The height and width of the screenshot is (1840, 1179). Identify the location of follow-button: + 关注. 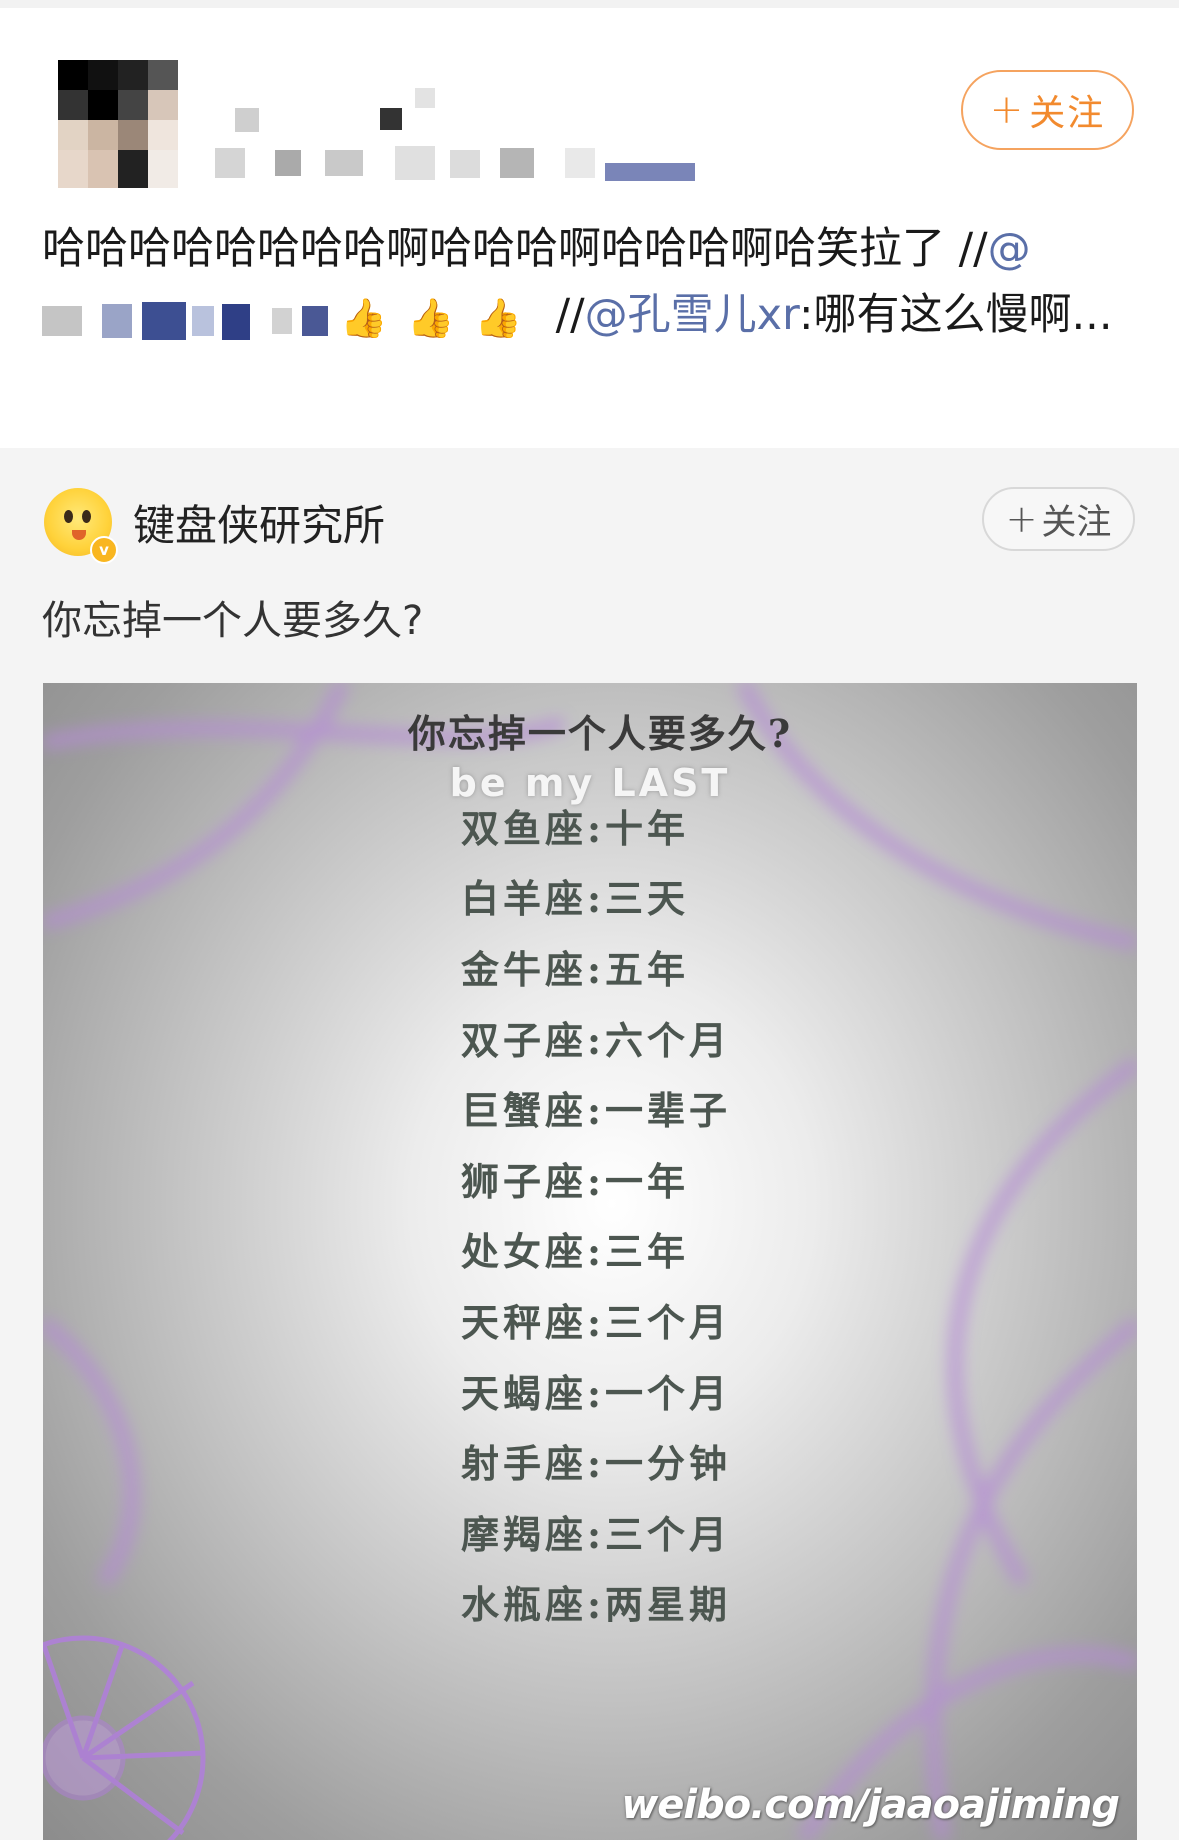
(1047, 110).